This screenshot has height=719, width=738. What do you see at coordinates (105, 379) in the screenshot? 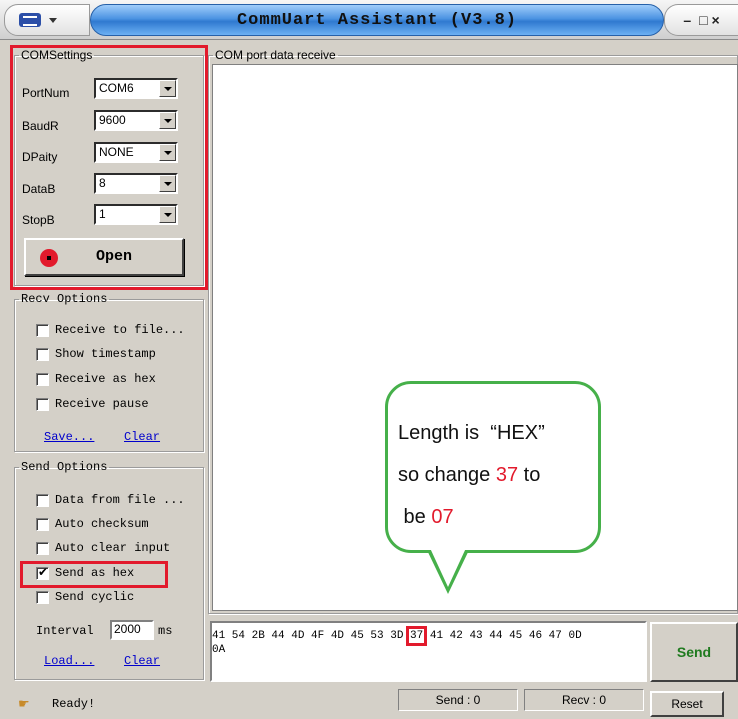
I see `checkbox-label: Receive as hex` at bounding box center [105, 379].